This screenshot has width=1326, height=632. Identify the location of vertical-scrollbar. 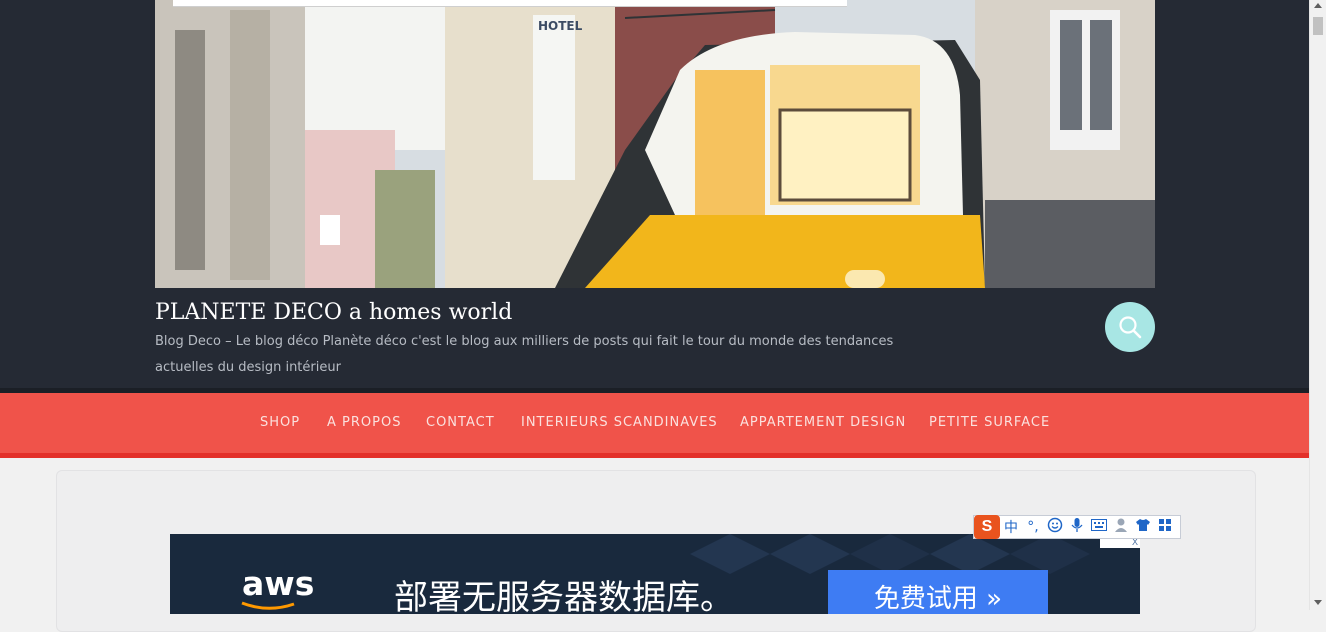
(1317, 305).